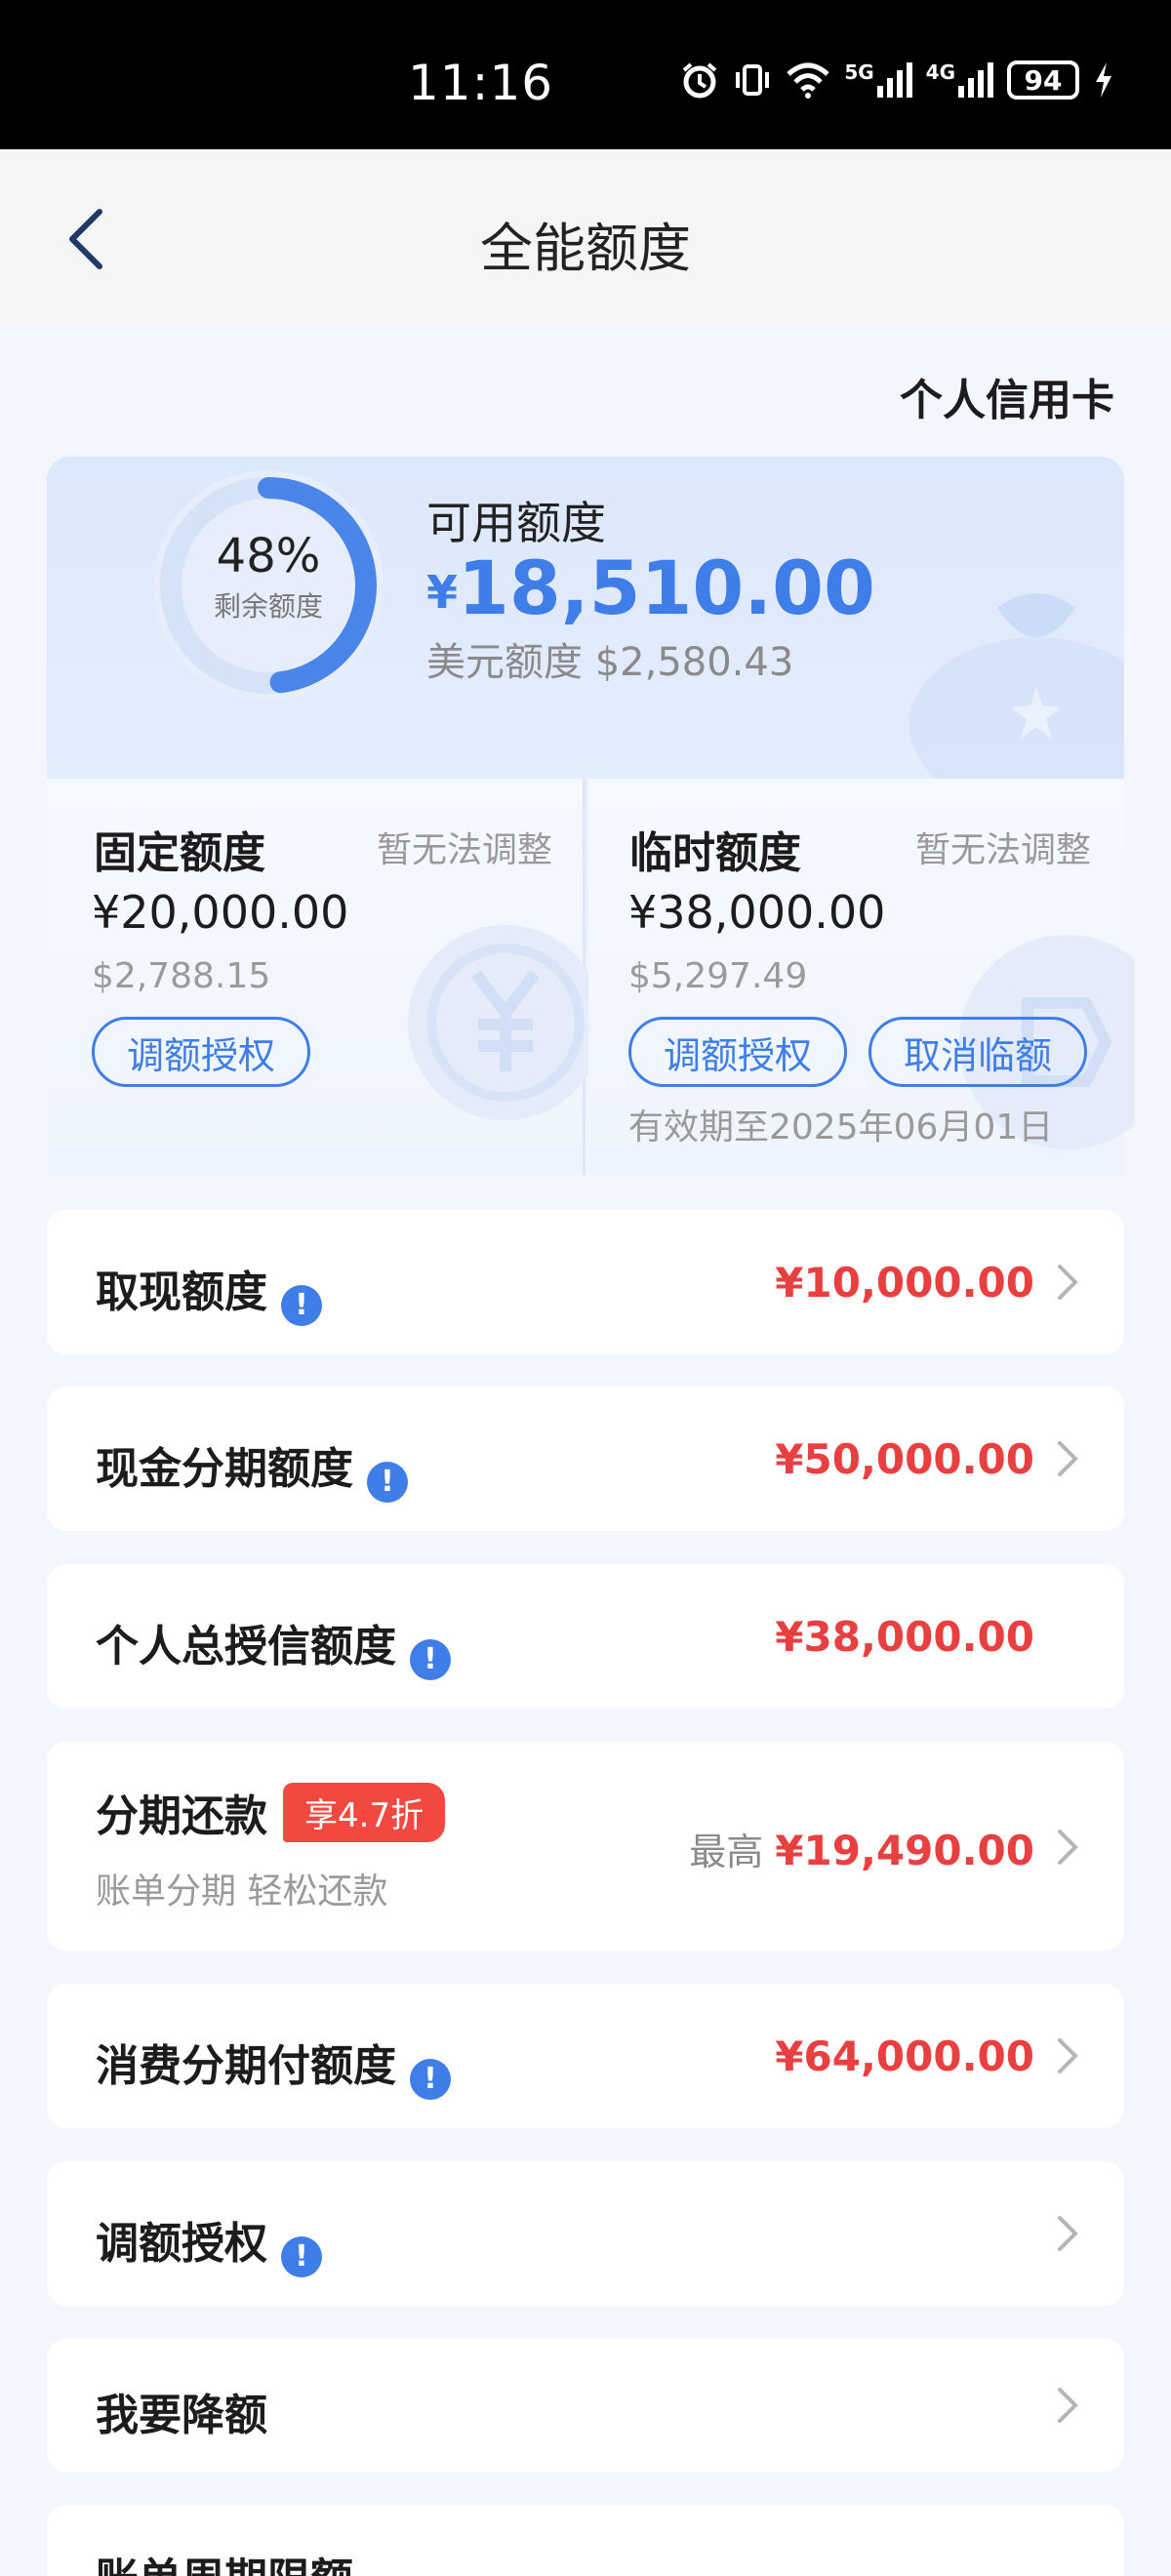  Describe the element at coordinates (718, 976) in the screenshot. I see `temp-quota-usd: $5,297.49` at that location.